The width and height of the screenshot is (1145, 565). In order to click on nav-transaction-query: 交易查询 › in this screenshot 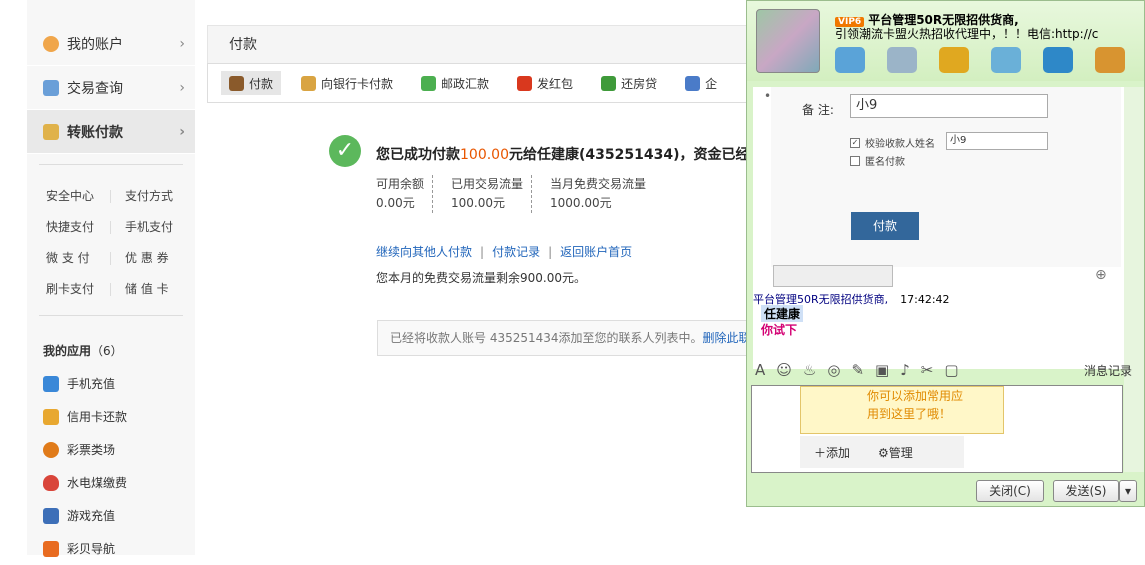, I will do `click(111, 88)`.